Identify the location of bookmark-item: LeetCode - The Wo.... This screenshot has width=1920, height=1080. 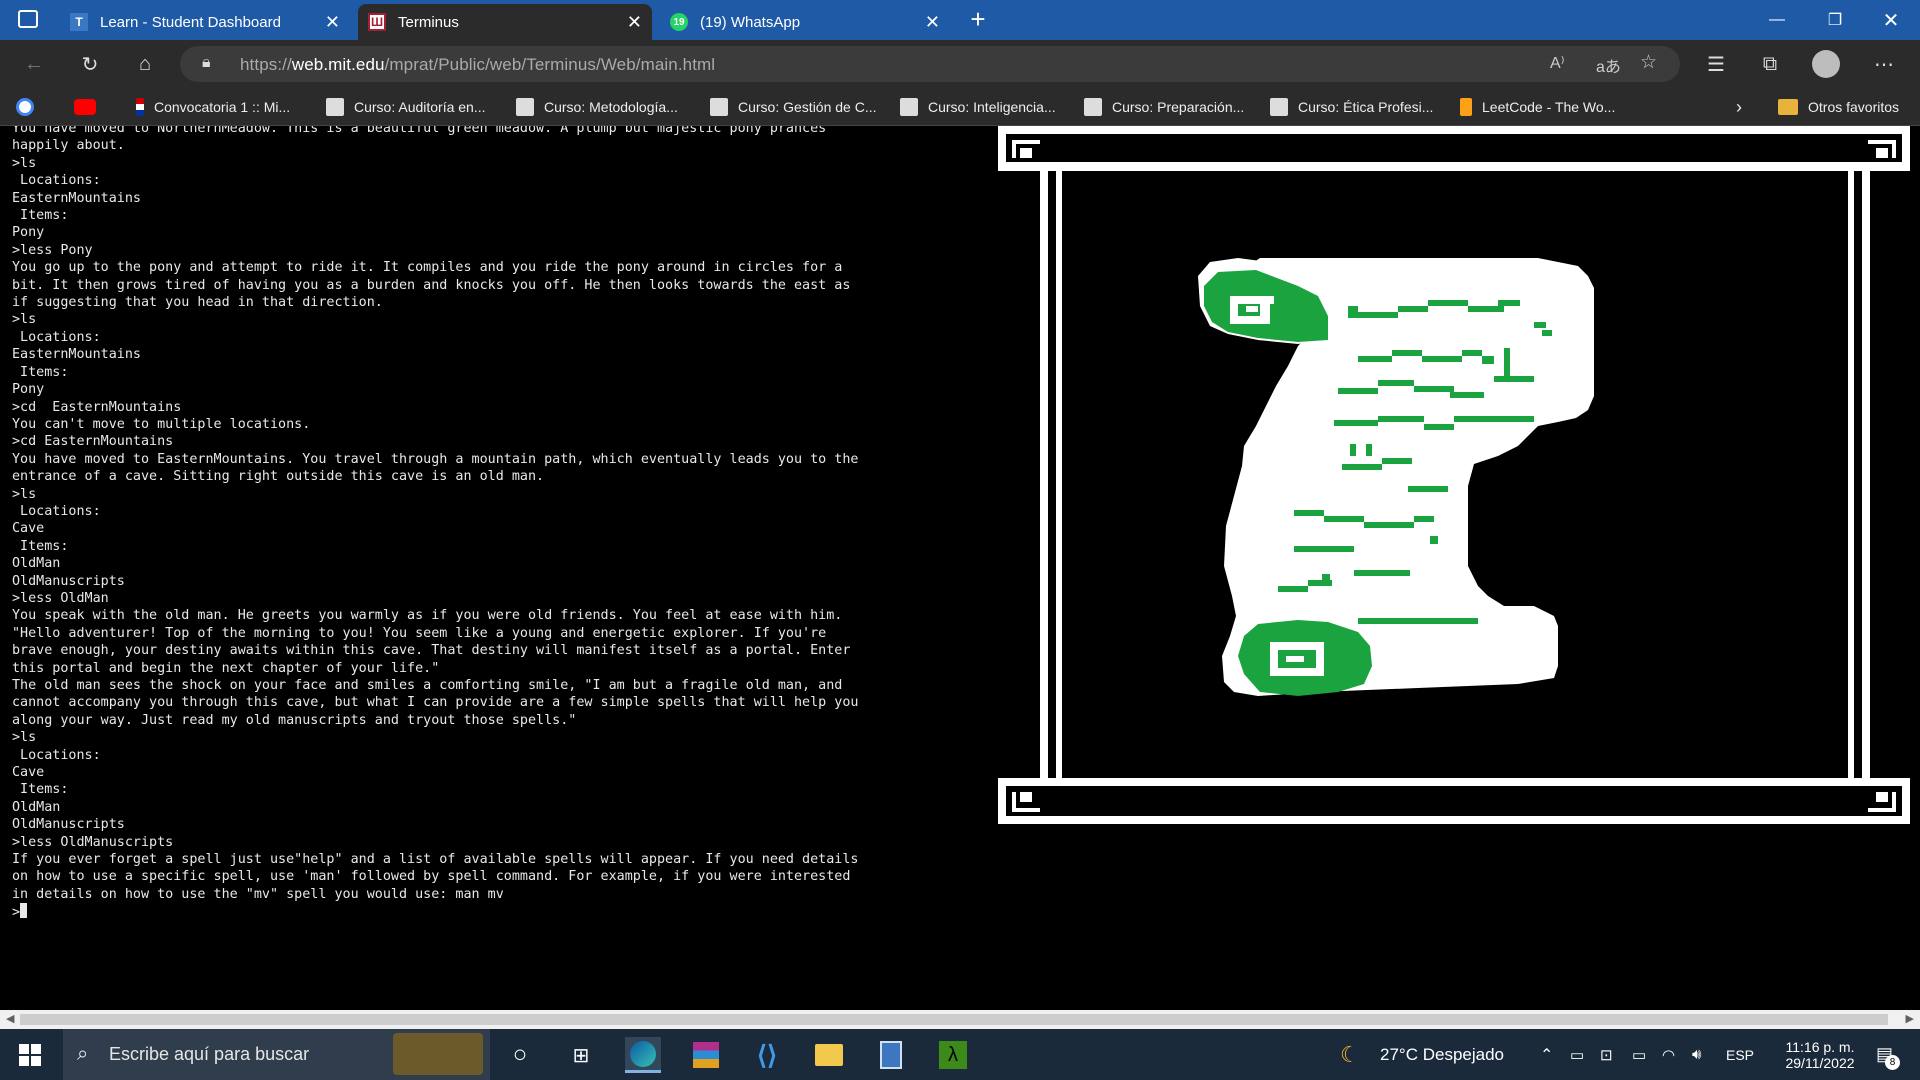
(1537, 107).